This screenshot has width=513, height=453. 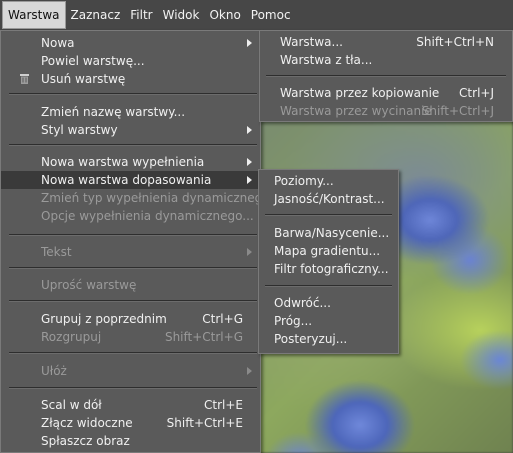 What do you see at coordinates (56, 252) in the screenshot?
I see `menu-item-label: Tekst` at bounding box center [56, 252].